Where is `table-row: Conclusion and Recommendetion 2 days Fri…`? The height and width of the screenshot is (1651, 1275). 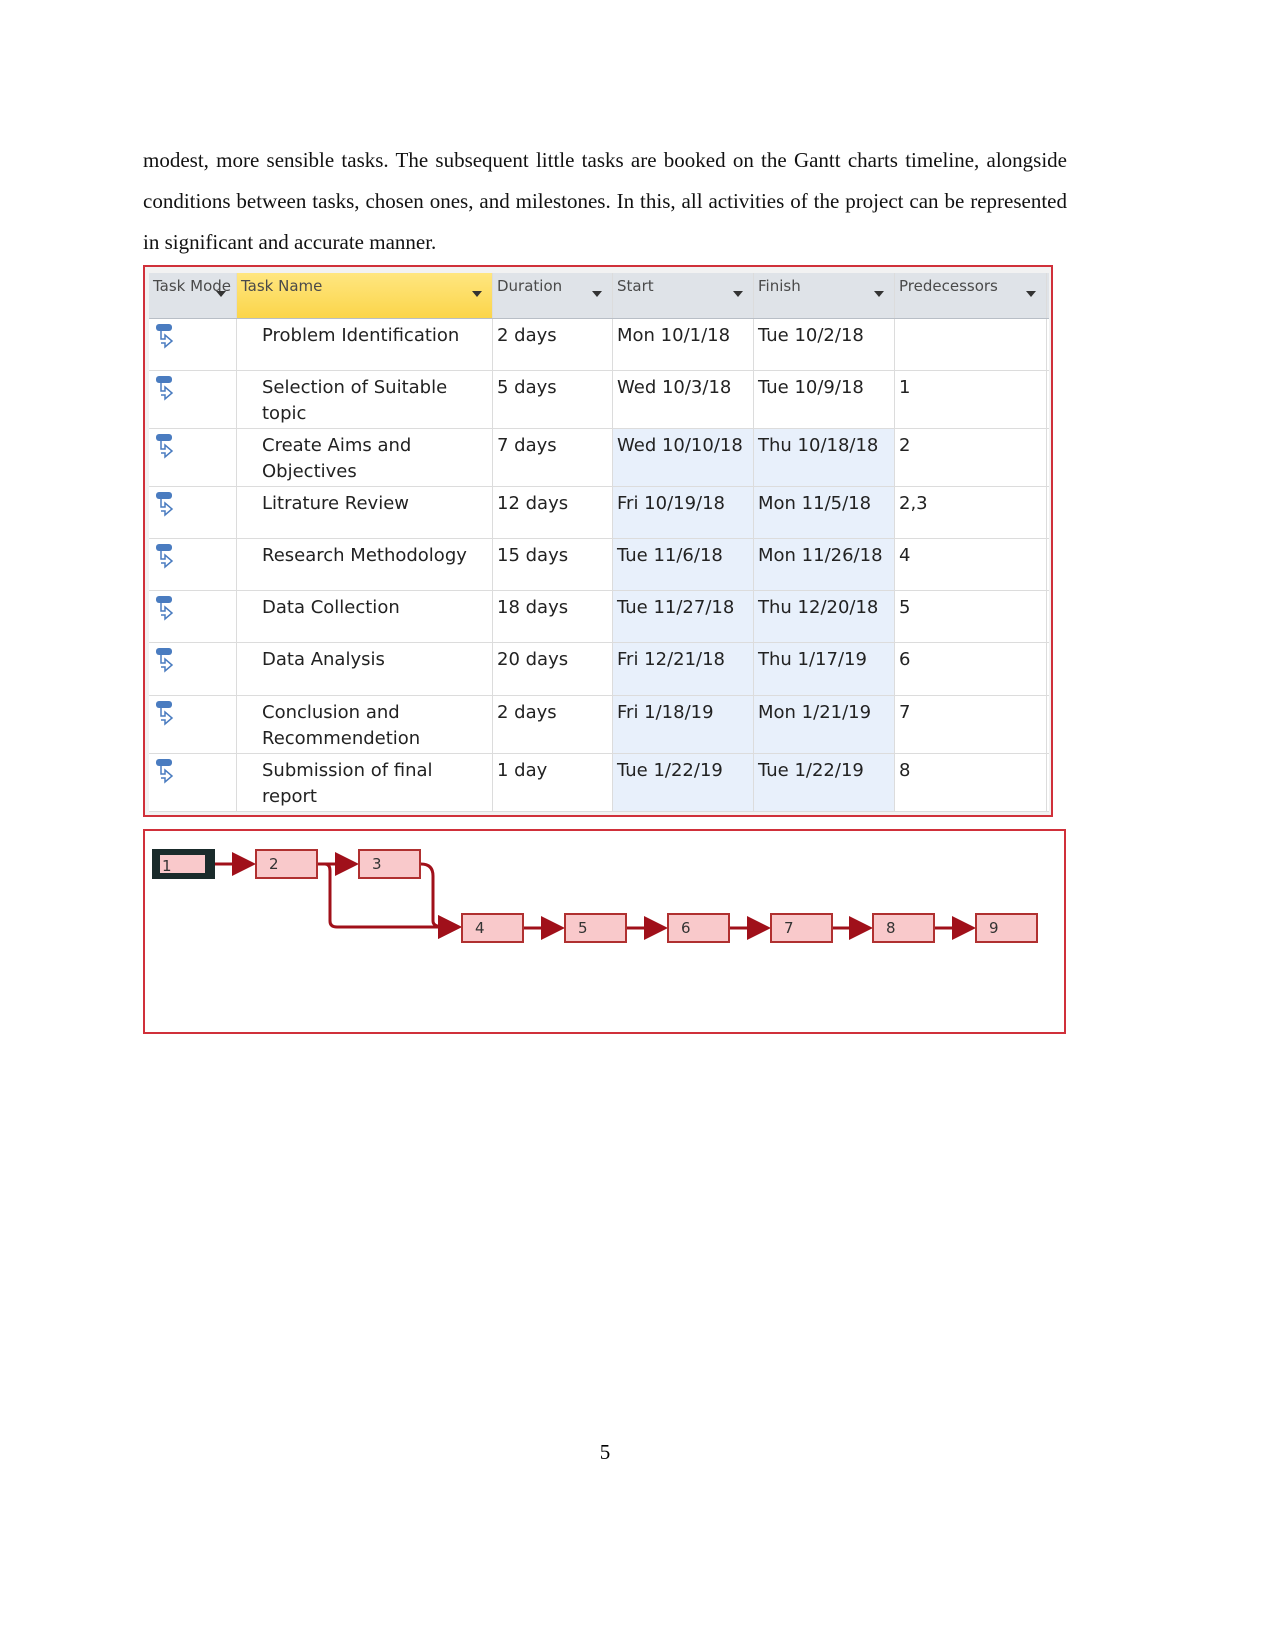
table-row: Conclusion and Recommendetion 2 days Fri… is located at coordinates (599, 725).